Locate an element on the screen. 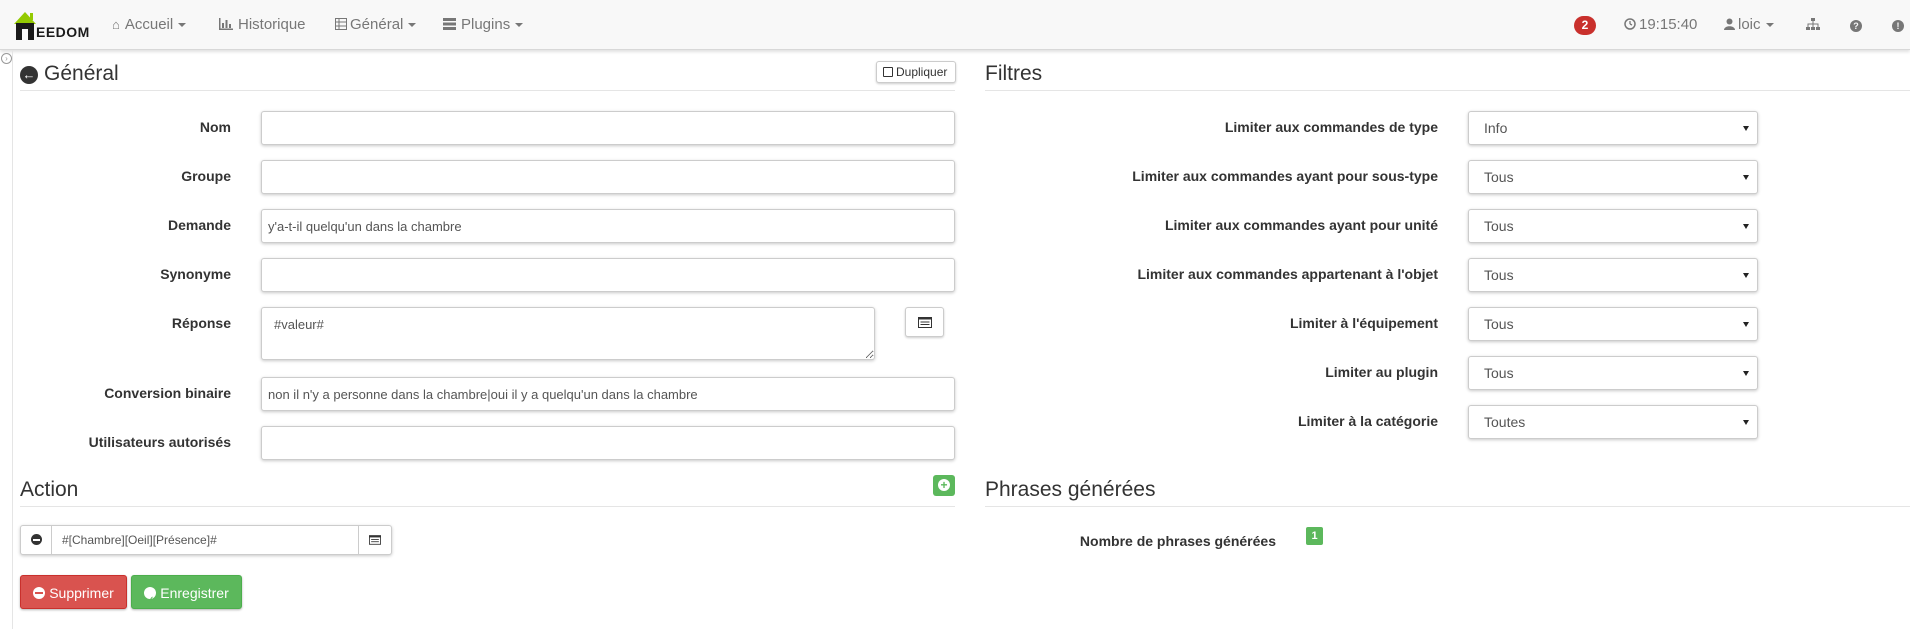  filter-subtype-select: Tous is located at coordinates (1613, 177).